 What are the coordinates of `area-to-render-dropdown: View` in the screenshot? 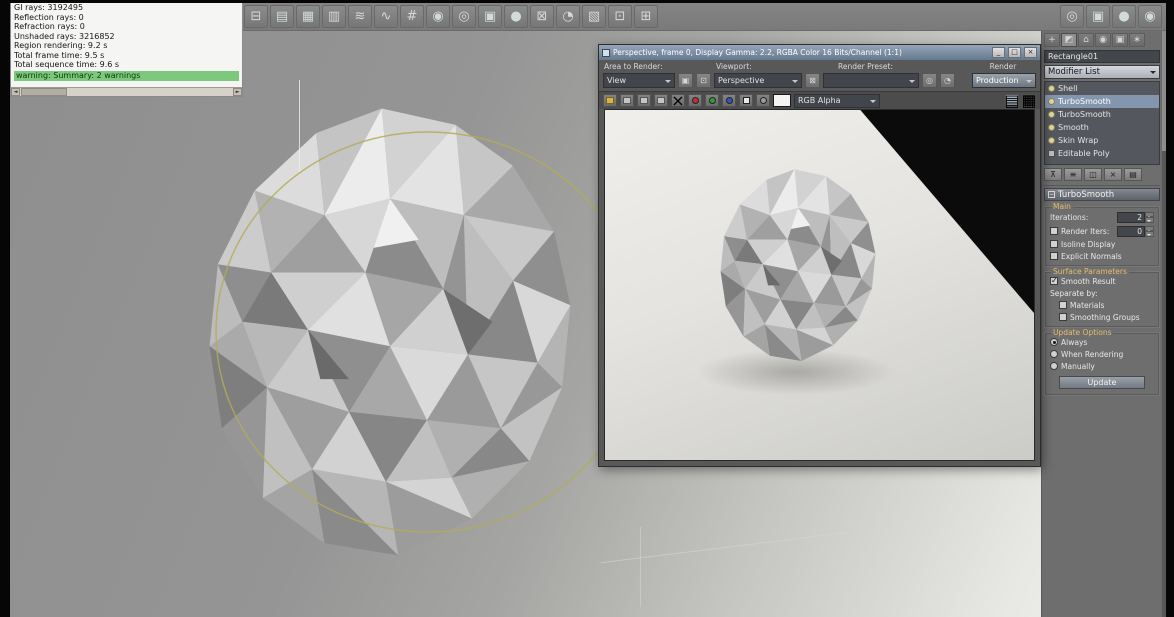 It's located at (639, 80).